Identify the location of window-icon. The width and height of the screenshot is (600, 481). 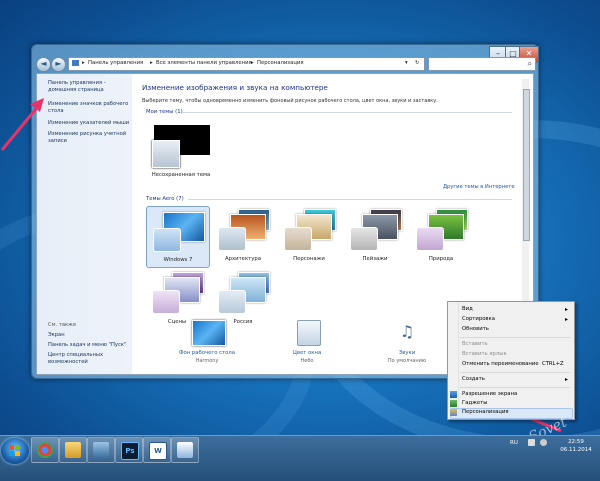
(101, 450).